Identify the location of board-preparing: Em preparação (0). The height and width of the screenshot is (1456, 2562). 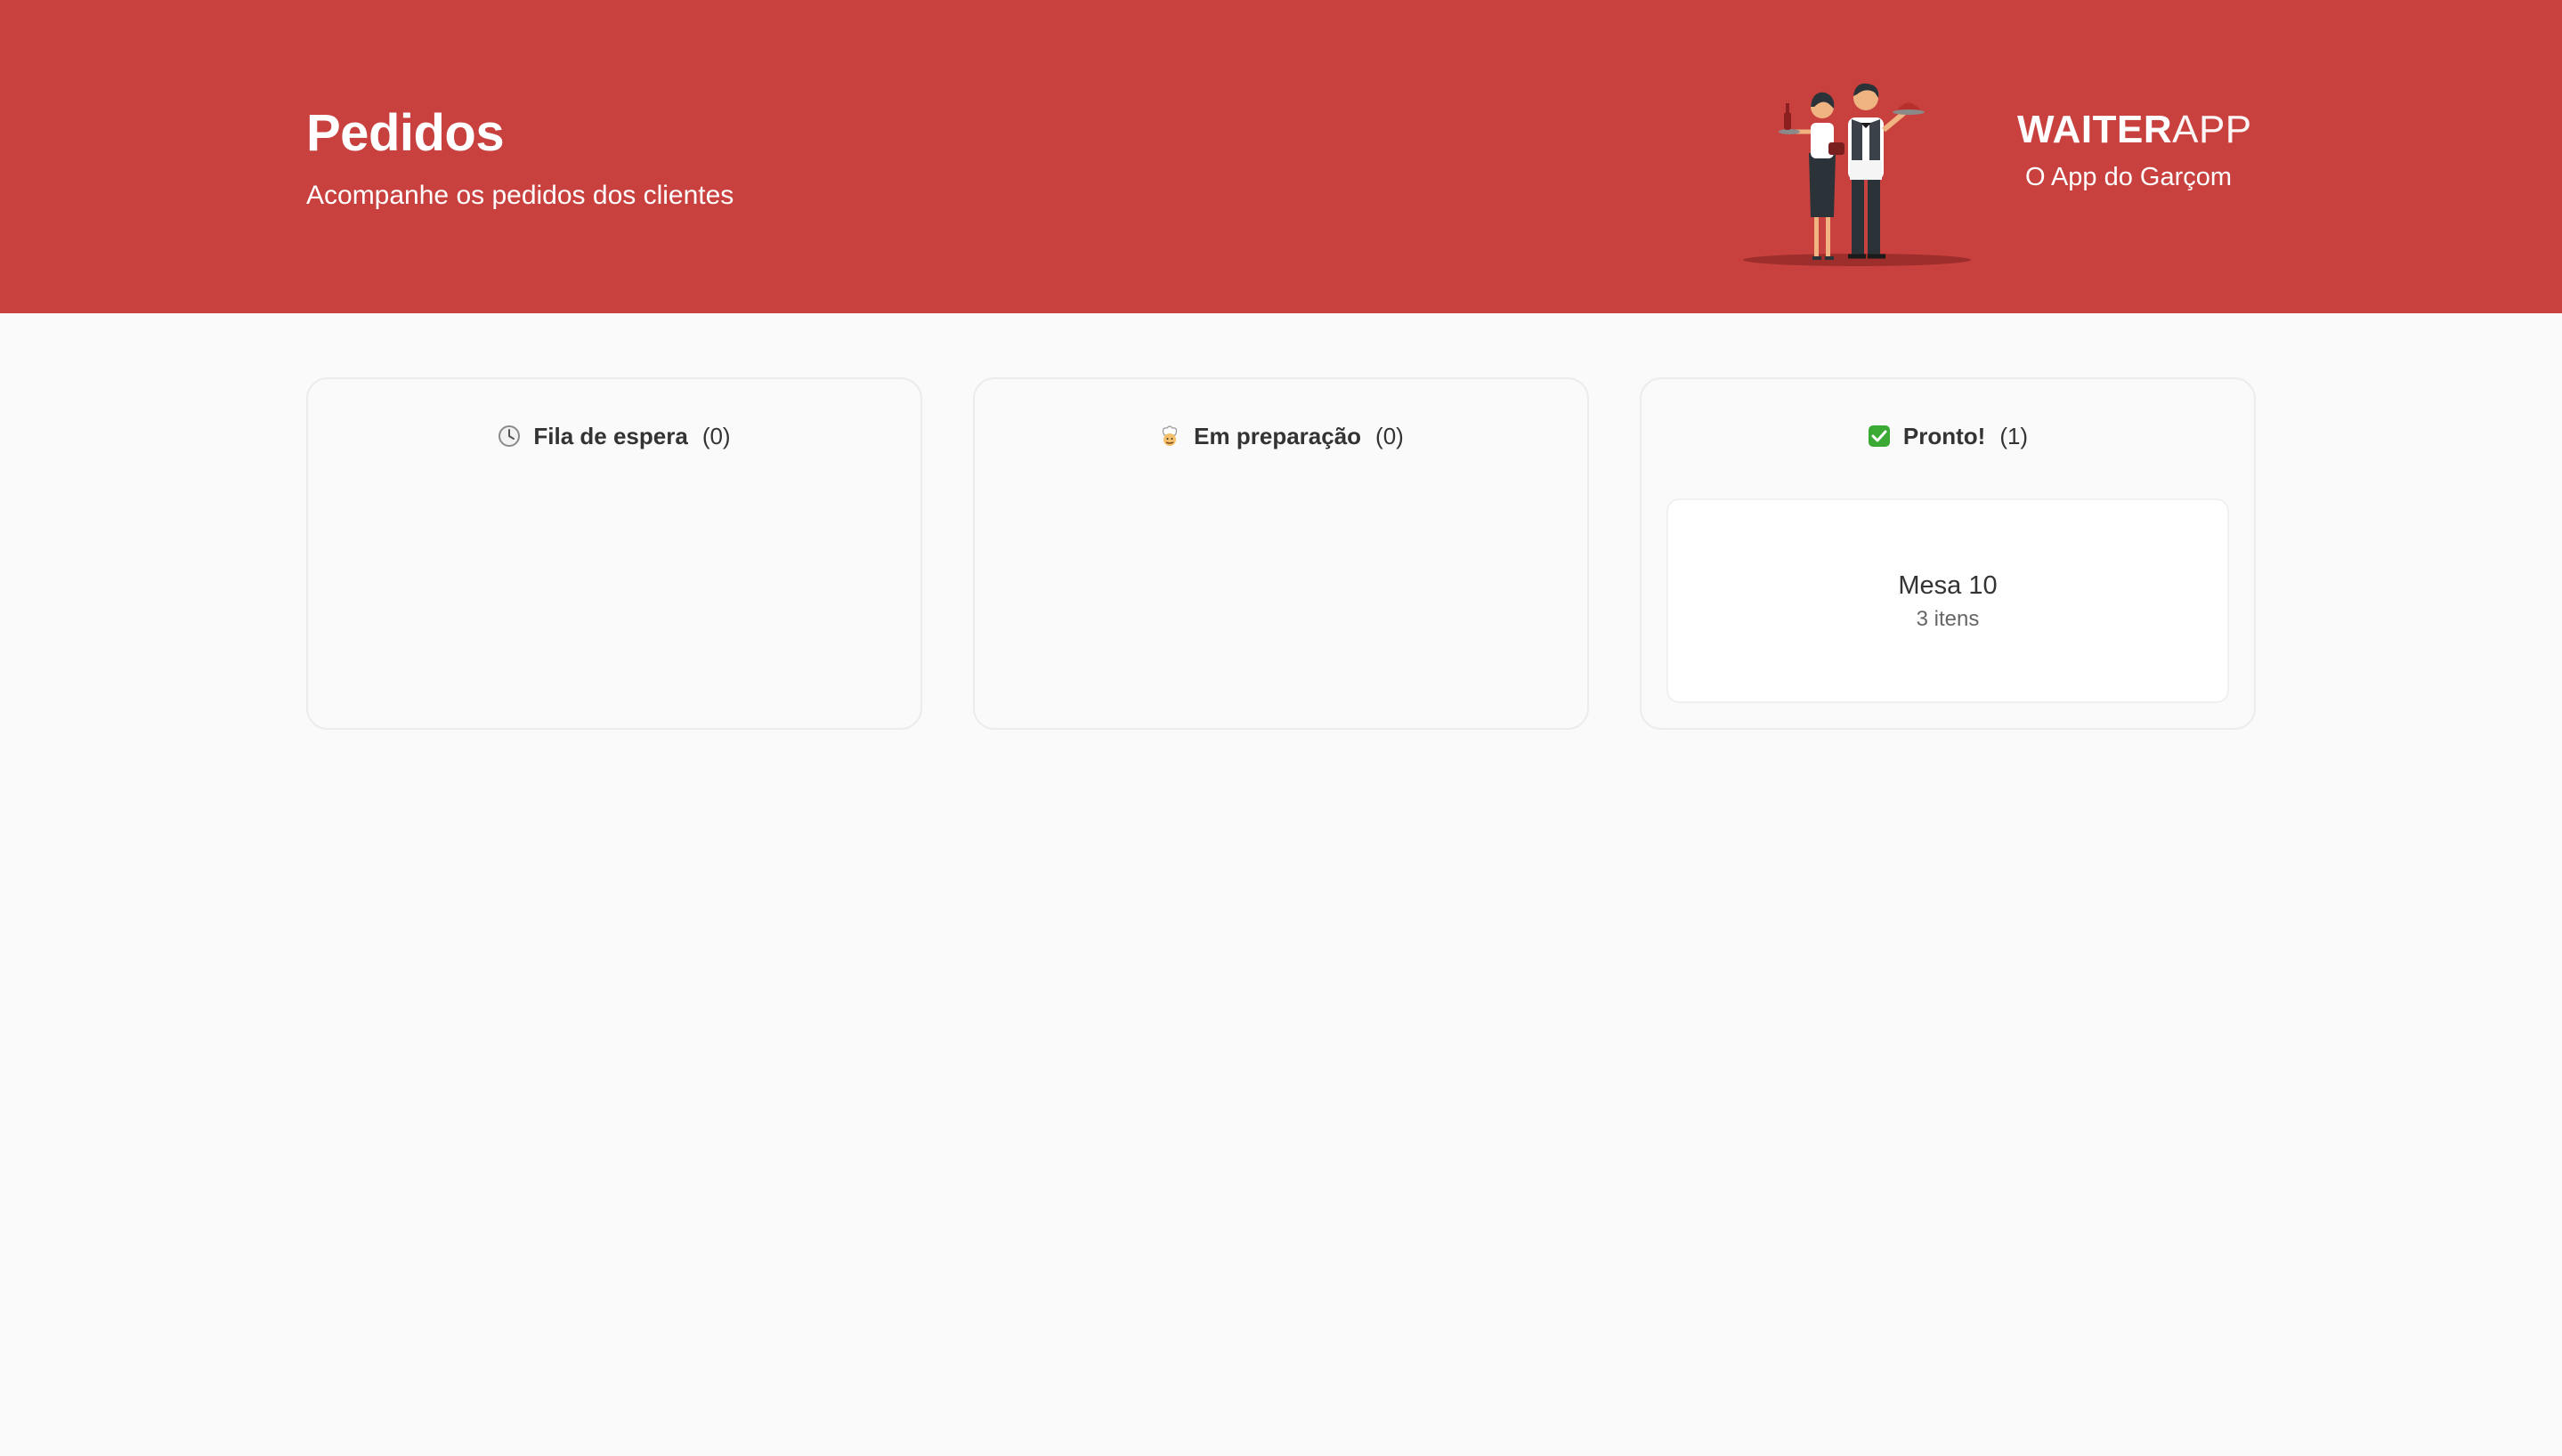
(1281, 553).